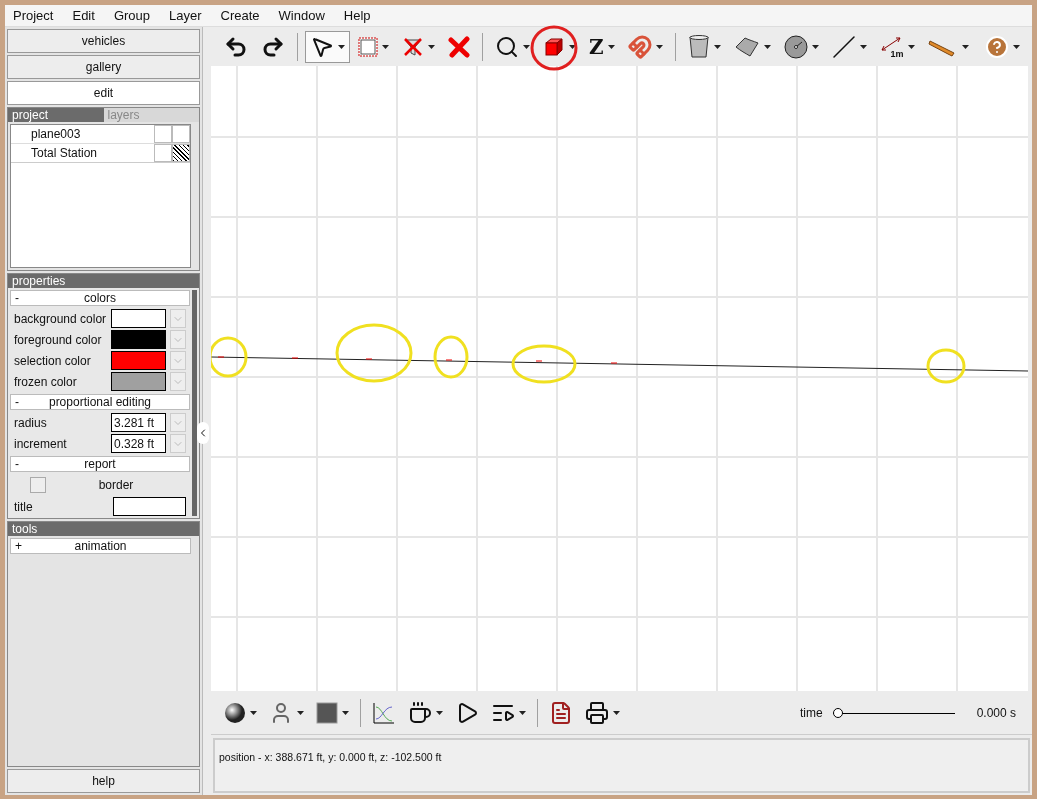 This screenshot has height=799, width=1037. I want to click on delete-icon, so click(459, 46).